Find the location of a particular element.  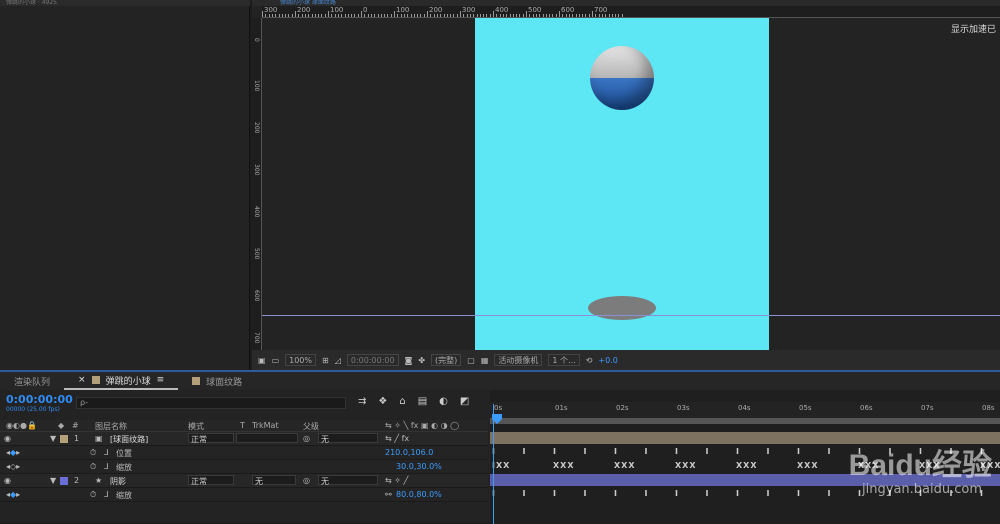

current-timecode: 0:00:00:00 is located at coordinates (39, 399).